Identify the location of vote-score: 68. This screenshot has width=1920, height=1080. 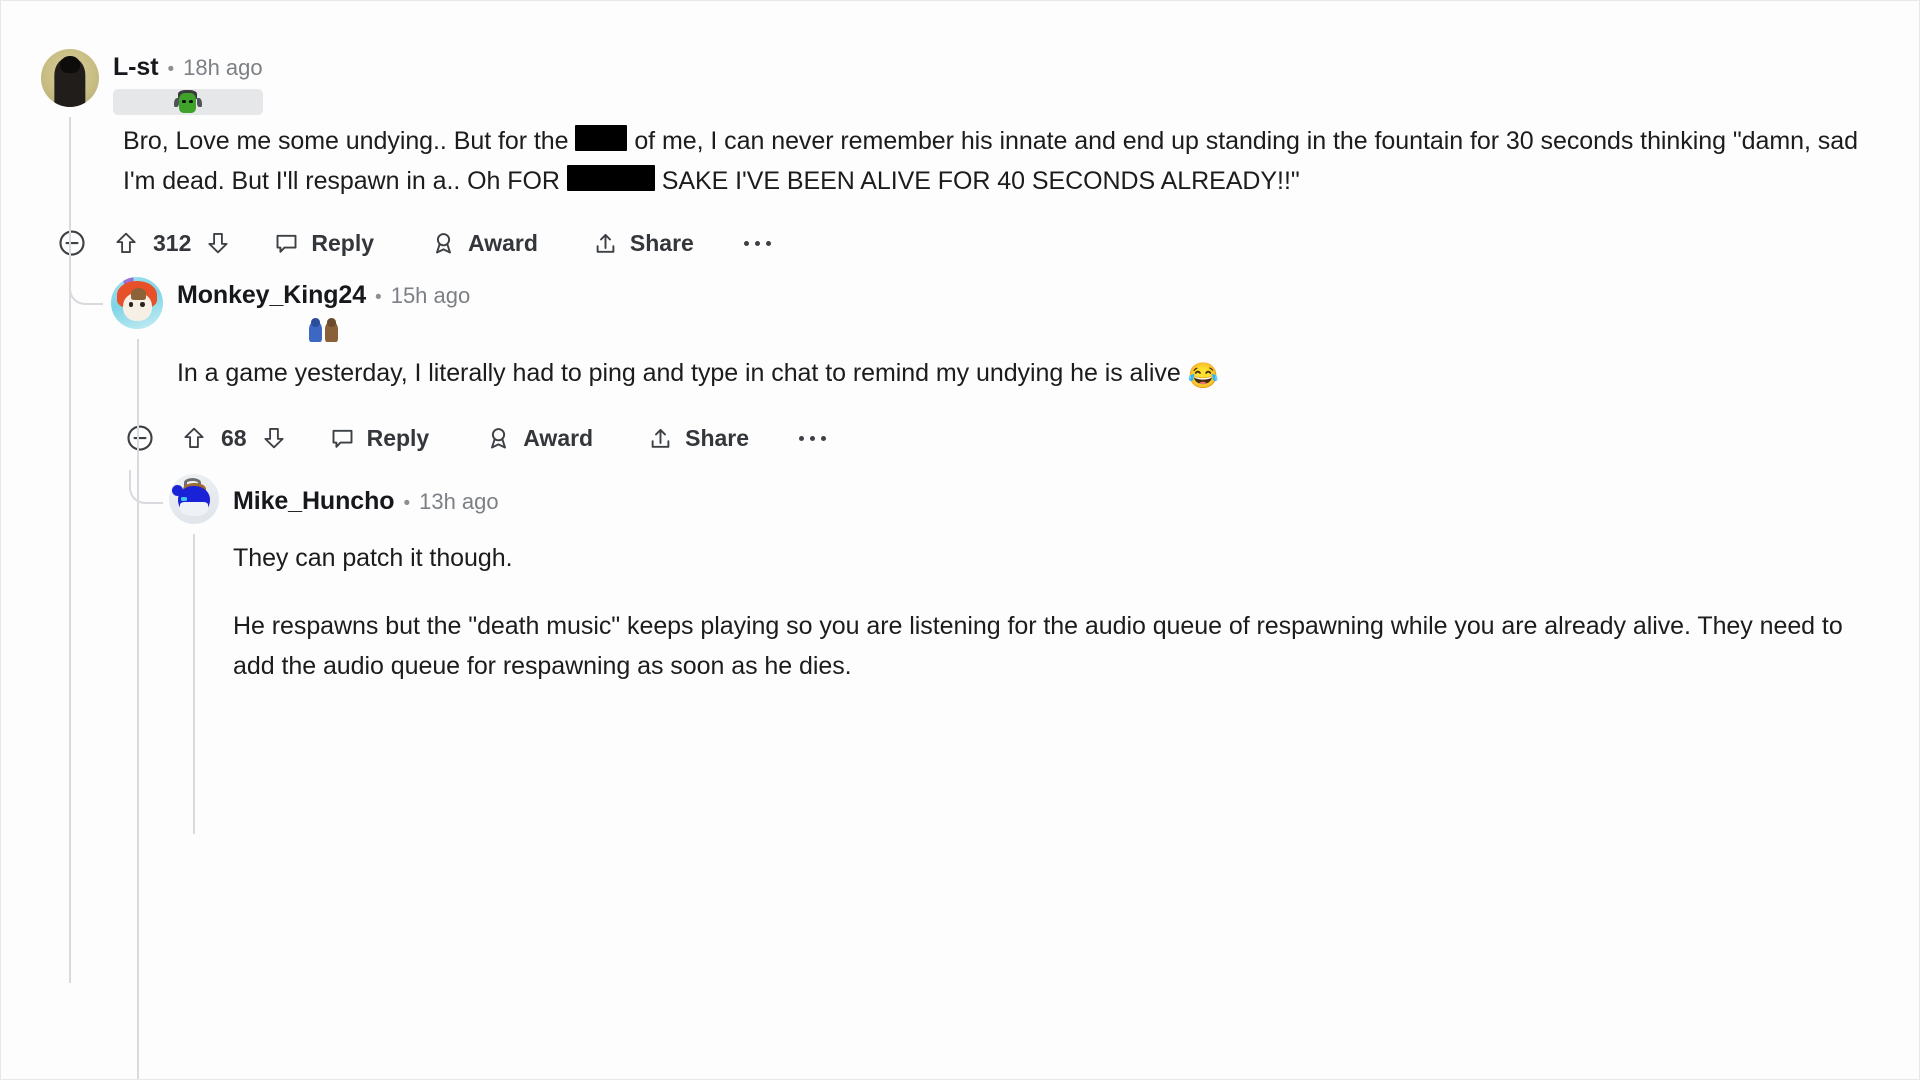
(234, 437).